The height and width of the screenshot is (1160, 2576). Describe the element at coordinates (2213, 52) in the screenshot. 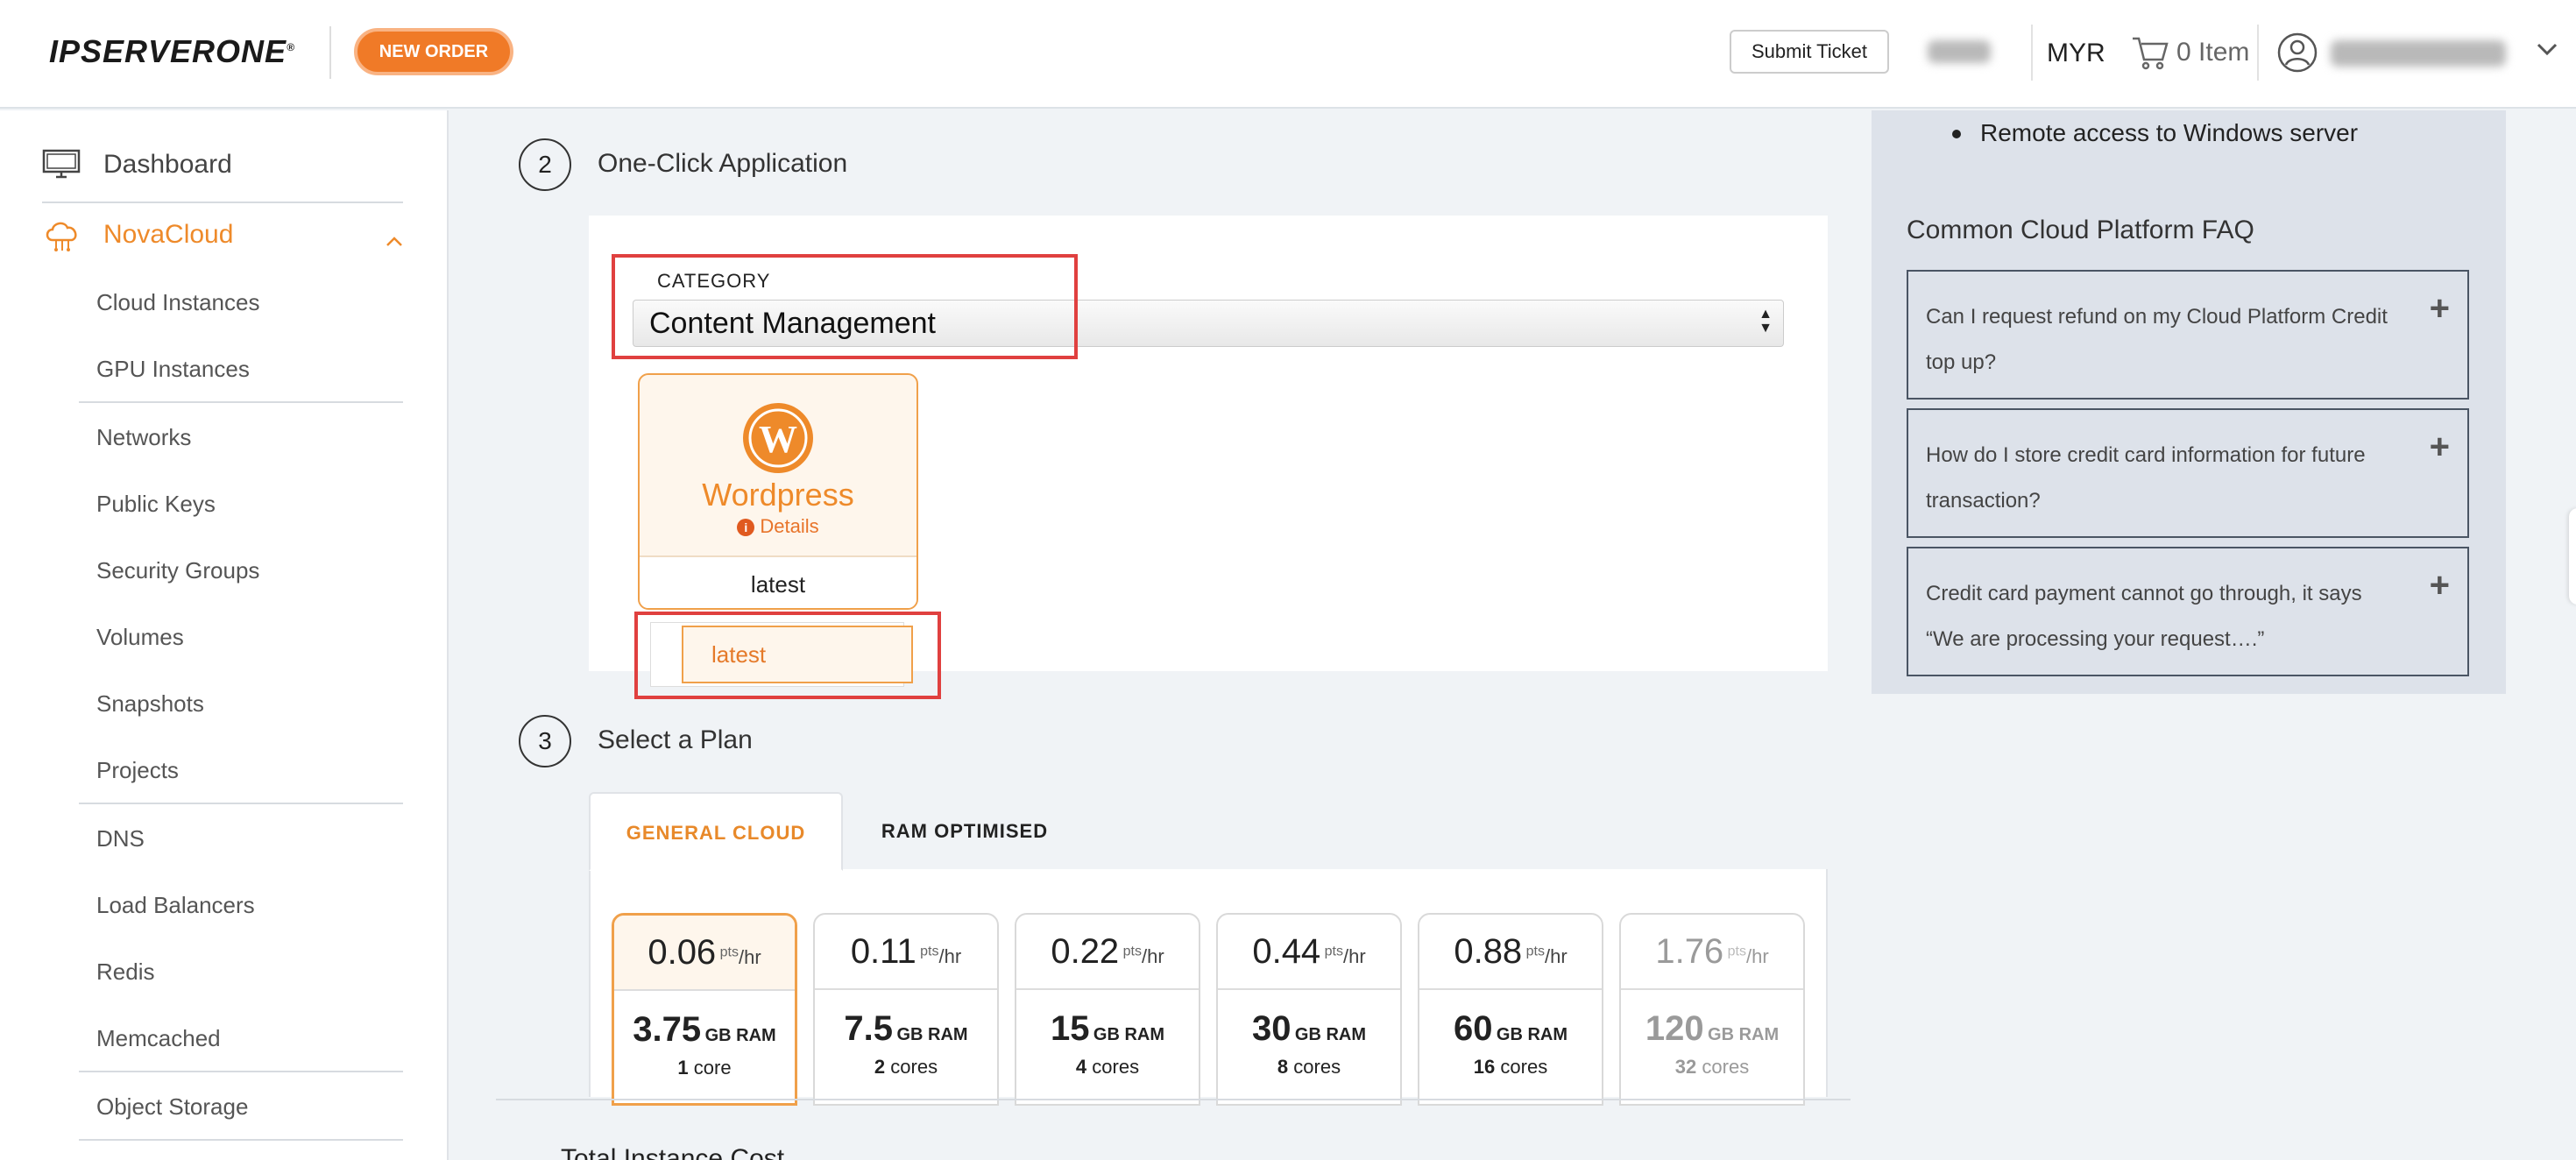

I see `cart-count: 0 Item` at that location.